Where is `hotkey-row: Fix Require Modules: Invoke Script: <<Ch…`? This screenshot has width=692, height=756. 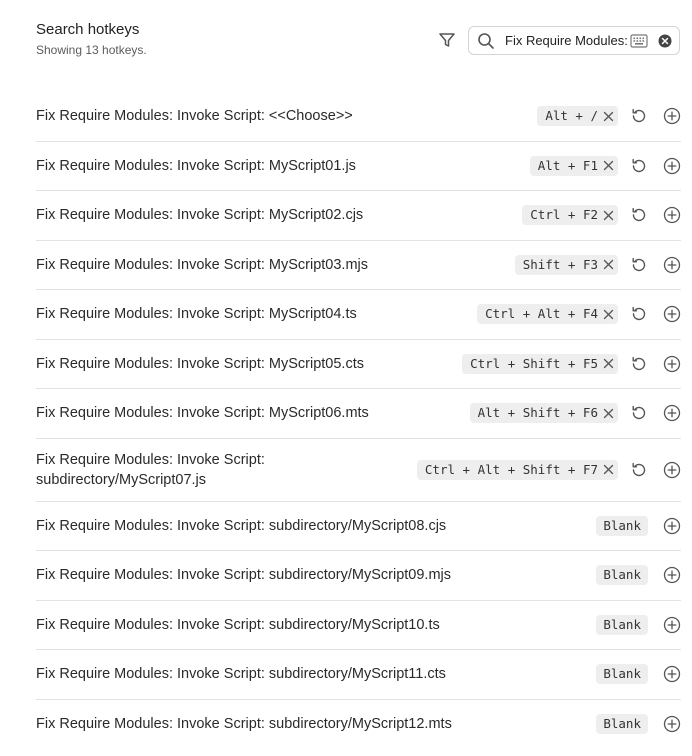 hotkey-row: Fix Require Modules: Invoke Script: <<Ch… is located at coordinates (358, 117).